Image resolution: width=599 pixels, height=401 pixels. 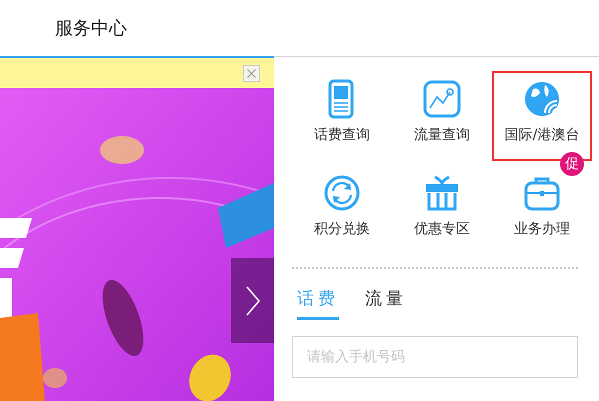 What do you see at coordinates (386, 303) in the screenshot?
I see `tab: 流量` at bounding box center [386, 303].